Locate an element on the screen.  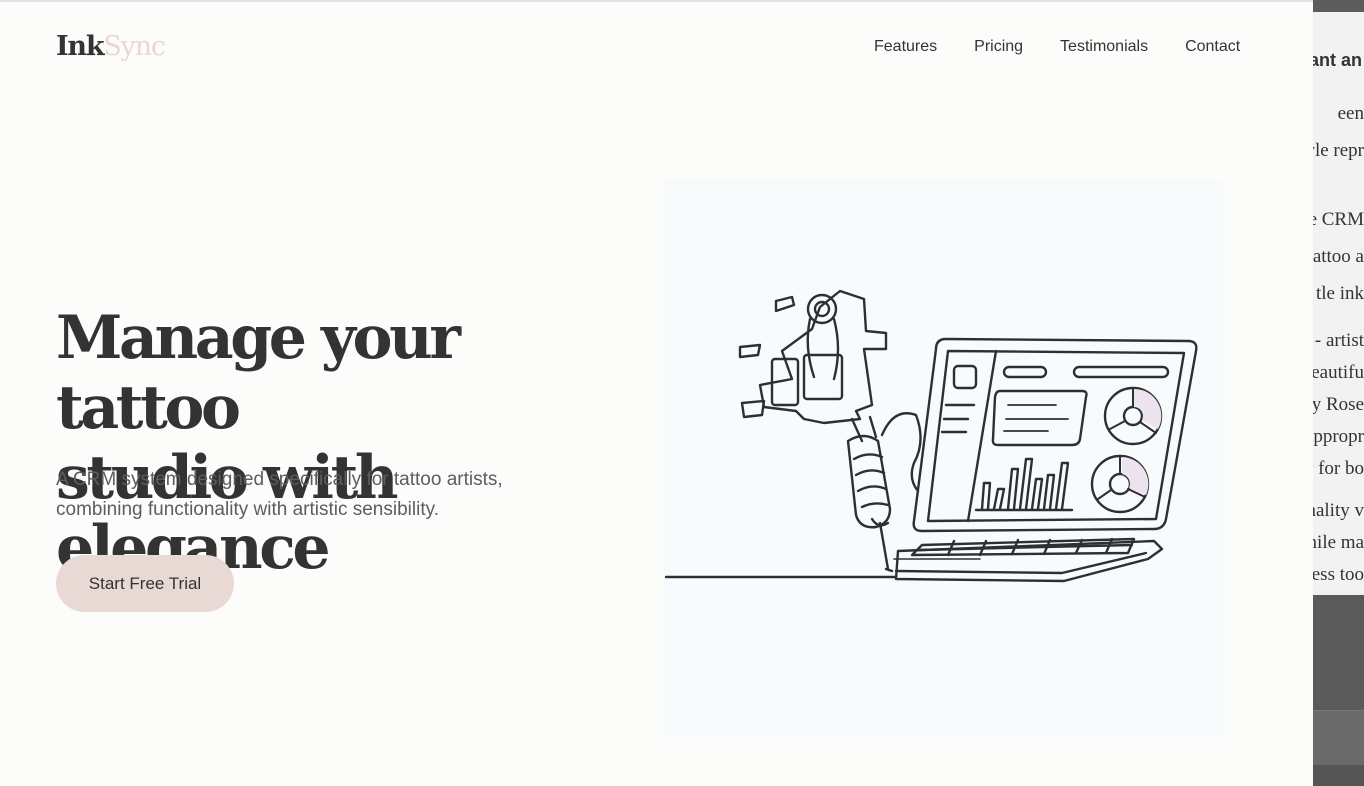
nav-link-testimonials: Testimonials is located at coordinates (1104, 47).